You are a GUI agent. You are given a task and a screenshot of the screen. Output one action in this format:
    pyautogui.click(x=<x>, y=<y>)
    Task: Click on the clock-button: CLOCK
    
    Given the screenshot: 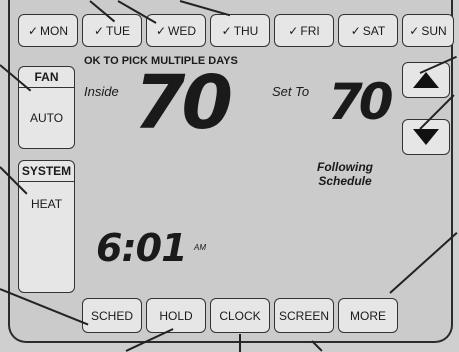 What is the action you would take?
    pyautogui.click(x=240, y=315)
    